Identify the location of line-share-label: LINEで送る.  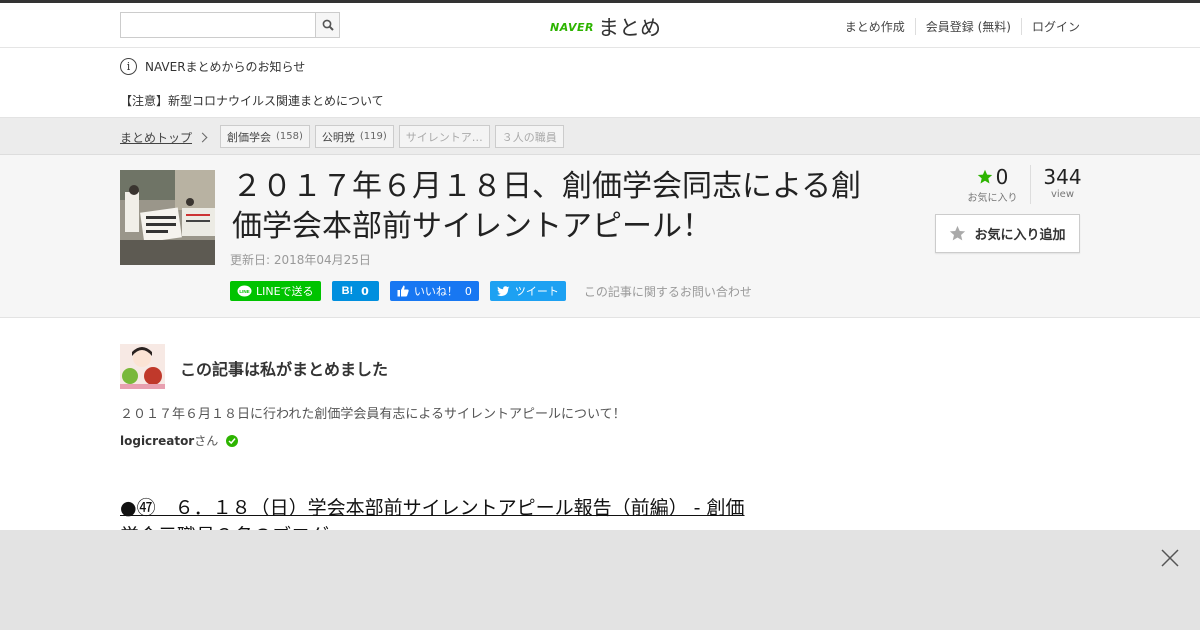
(285, 291).